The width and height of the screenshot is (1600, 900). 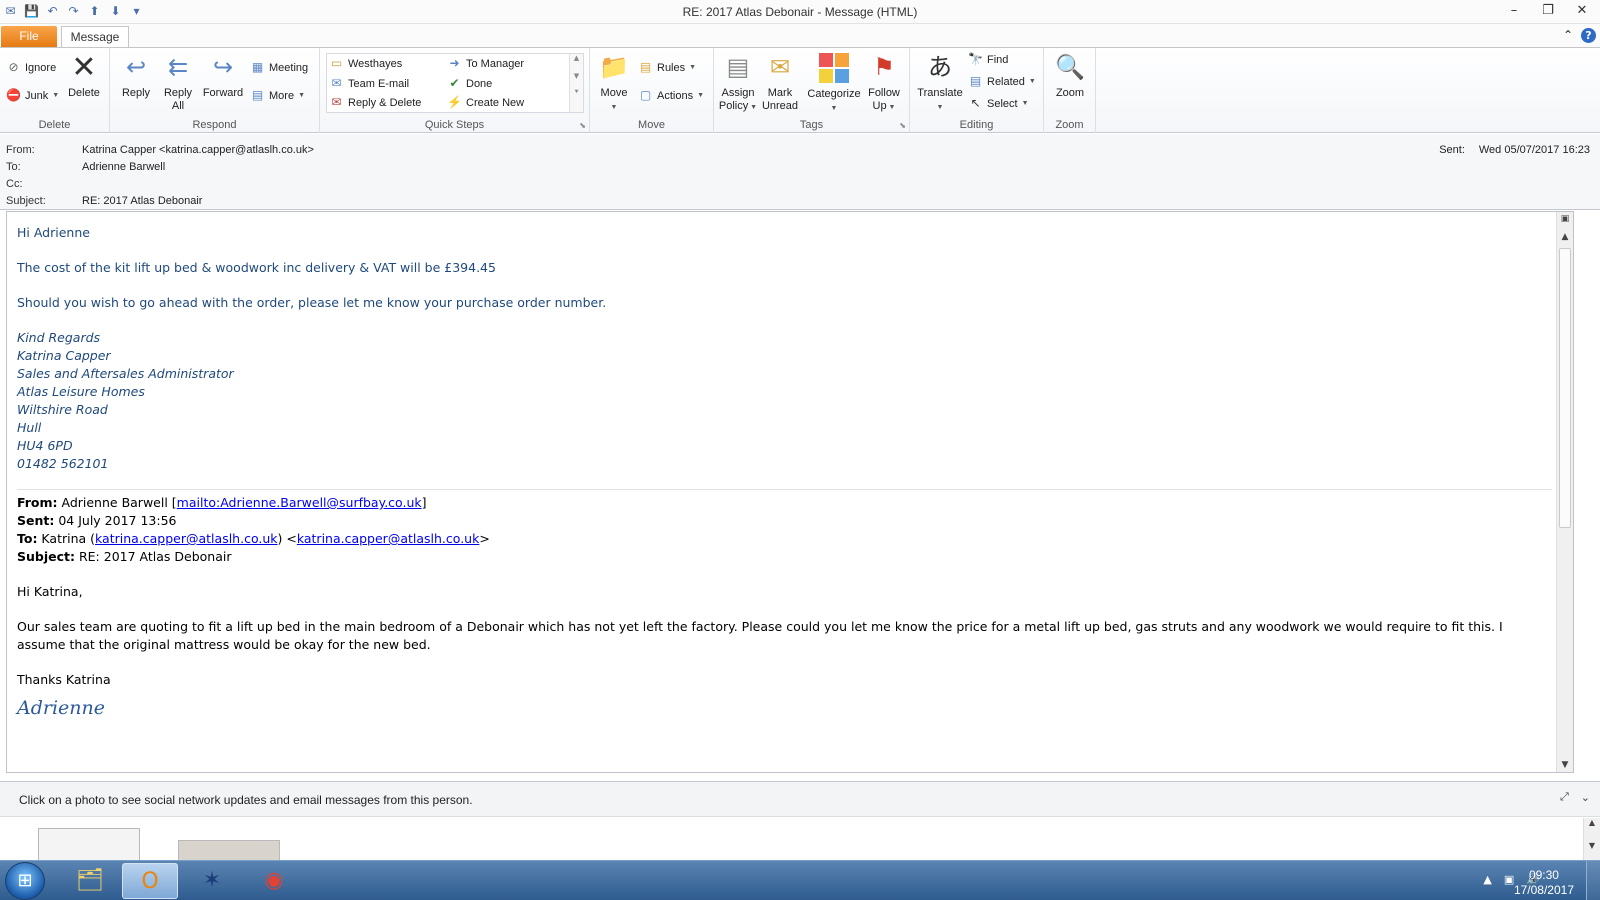 I want to click on group-move: 📁 Move ▼ ▤ Rules ▼ ▢ Actions ▼ Move, so click(x=652, y=90).